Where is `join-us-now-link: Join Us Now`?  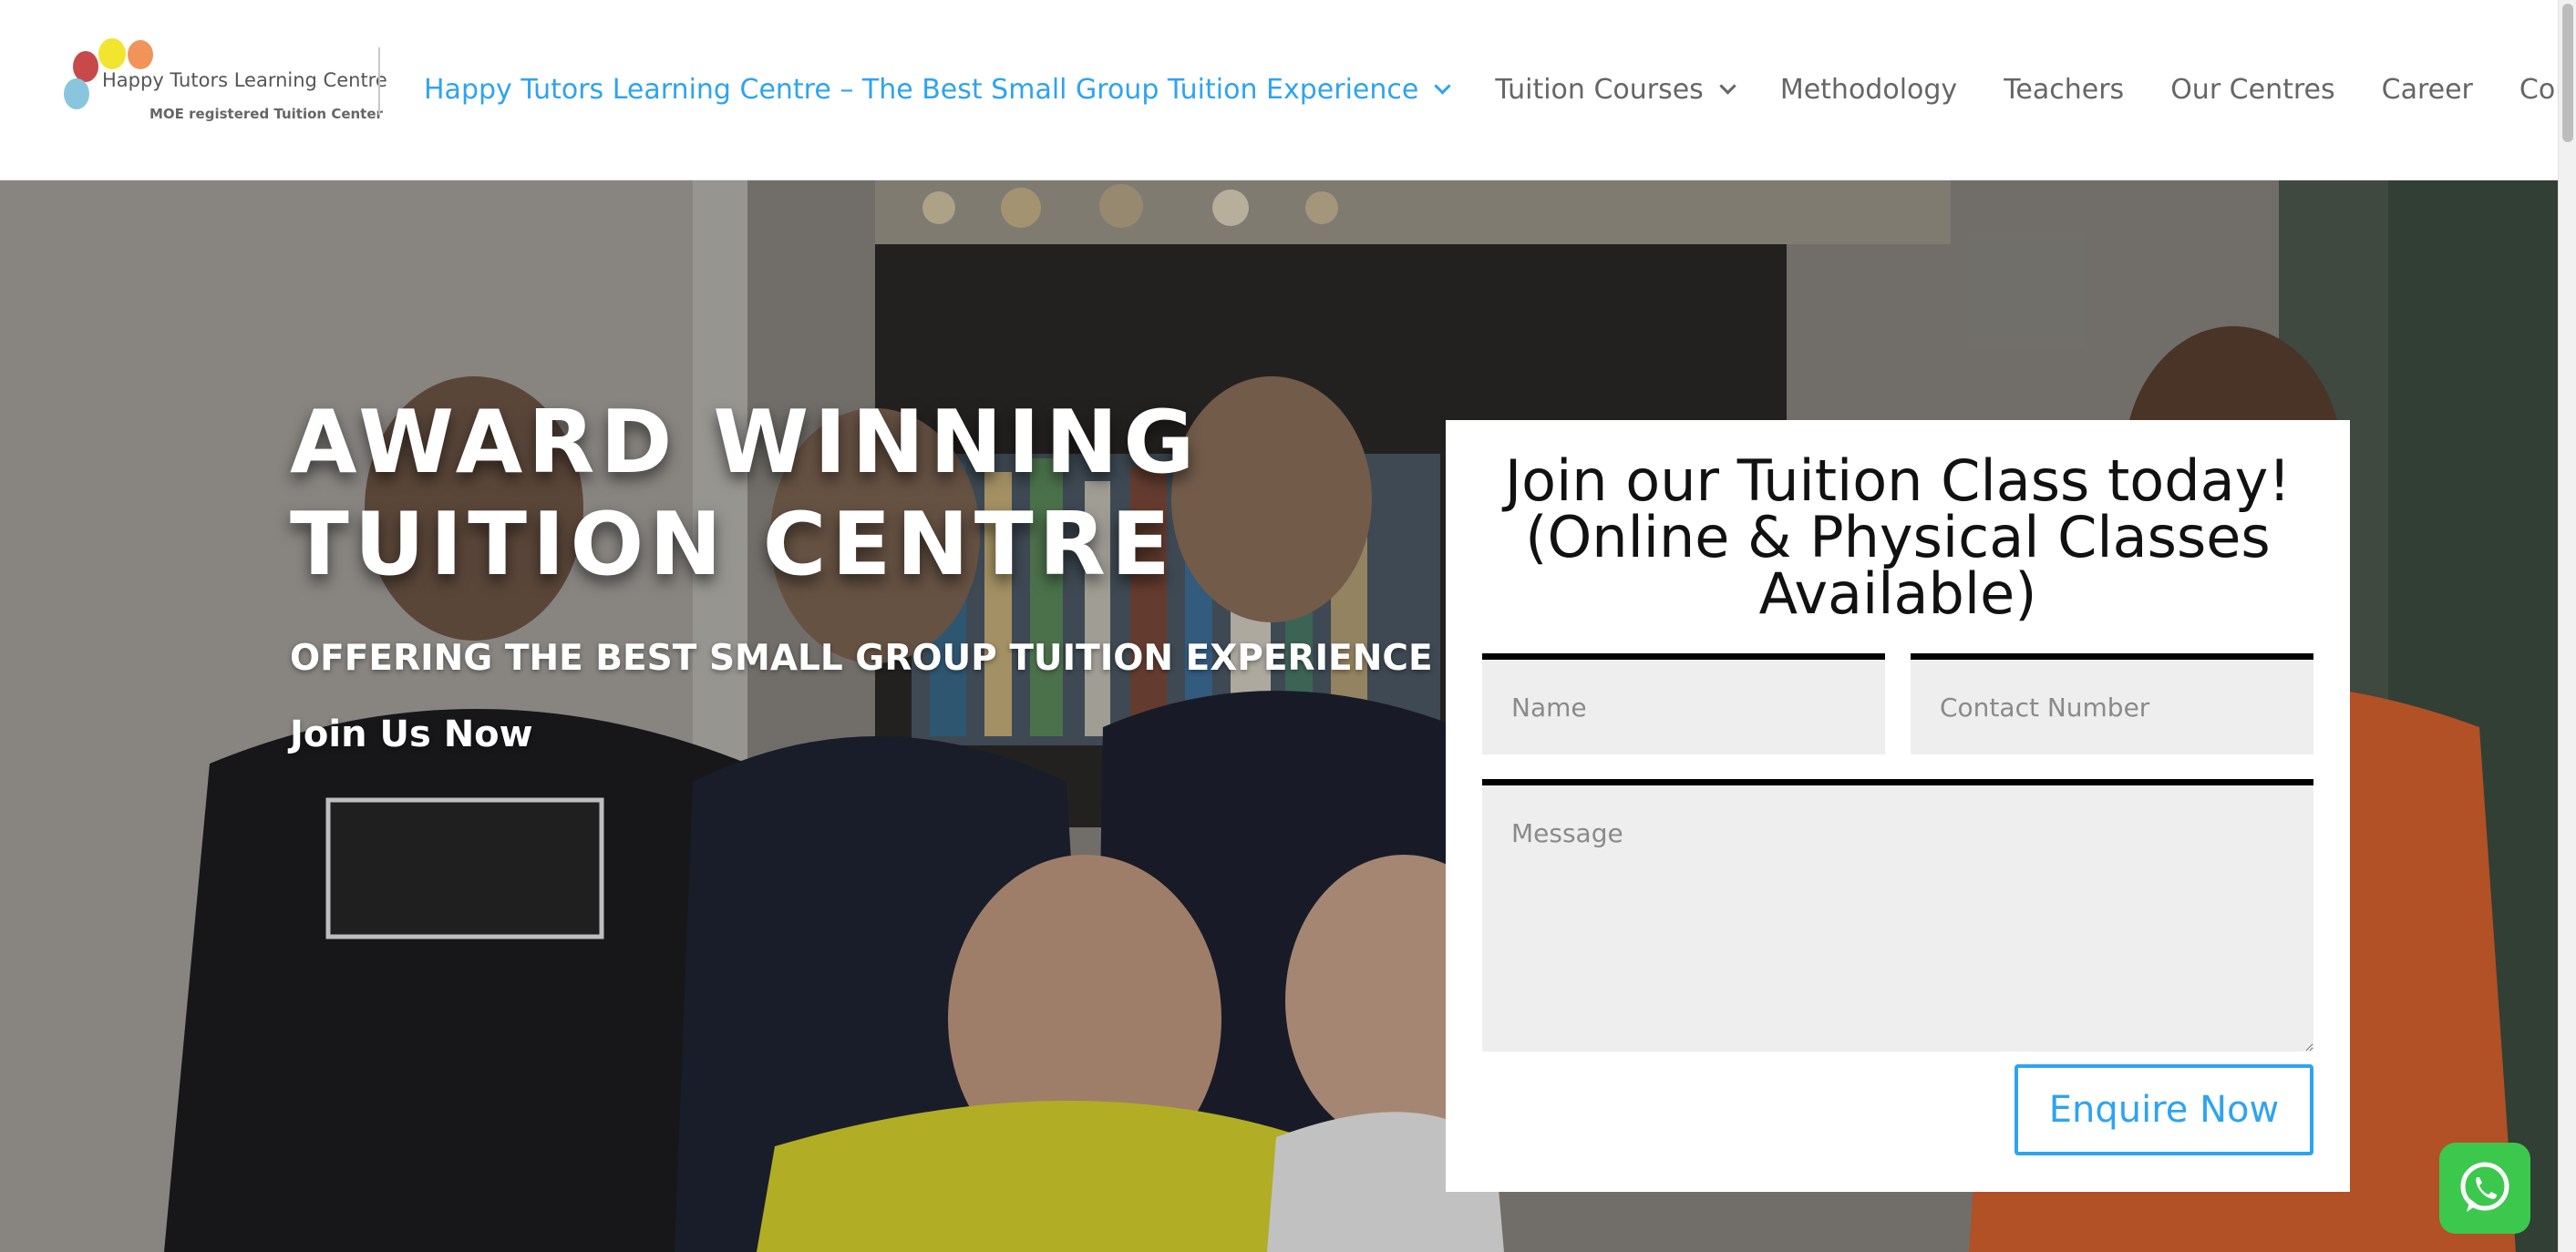 join-us-now-link: Join Us Now is located at coordinates (411, 734).